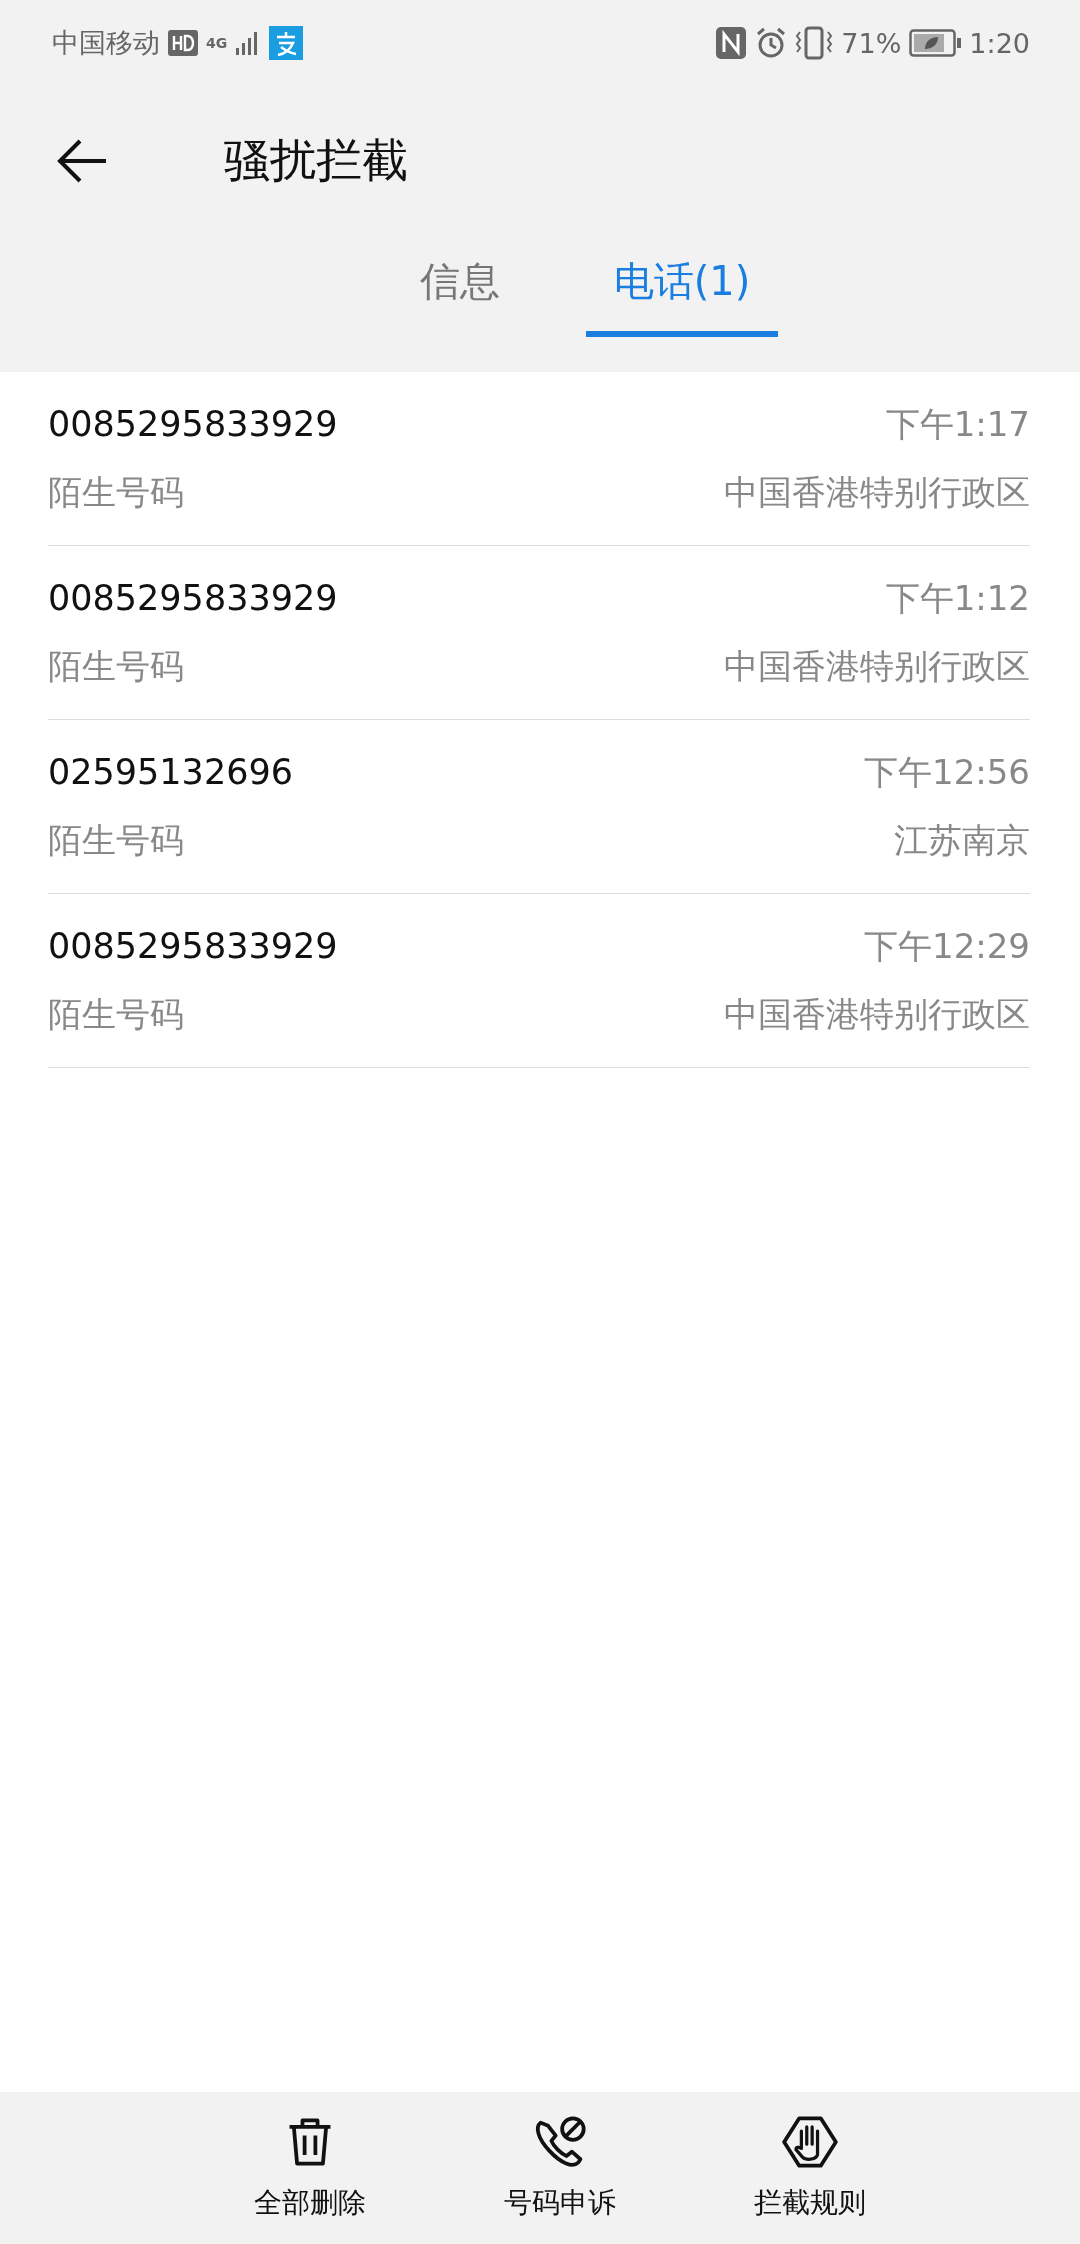  What do you see at coordinates (871, 43) in the screenshot?
I see `battery-percent: 71%` at bounding box center [871, 43].